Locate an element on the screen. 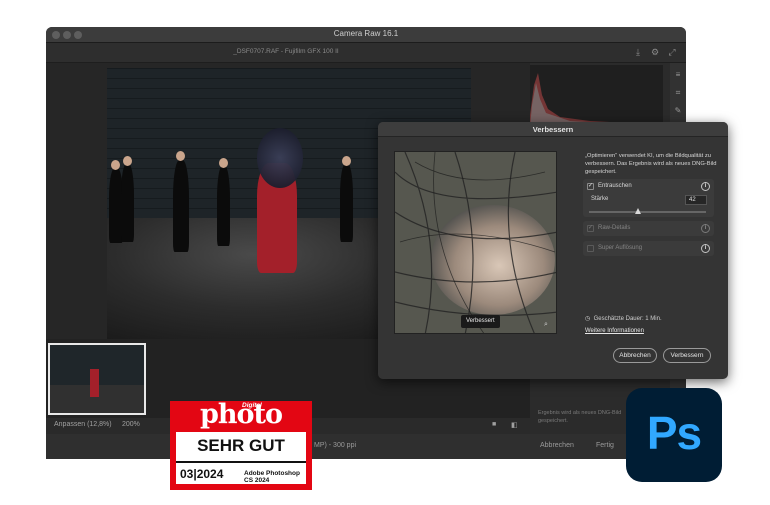 The image size is (770, 505). image-info: MP) - 300 ppi is located at coordinates (335, 445).